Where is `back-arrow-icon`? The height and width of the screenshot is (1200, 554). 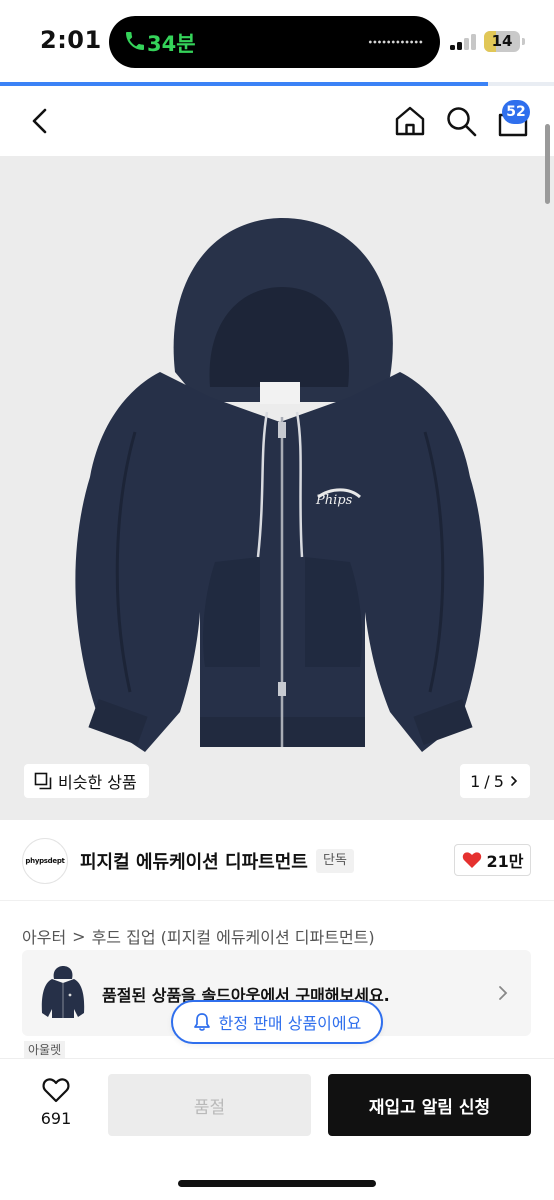
back-arrow-icon is located at coordinates (40, 121).